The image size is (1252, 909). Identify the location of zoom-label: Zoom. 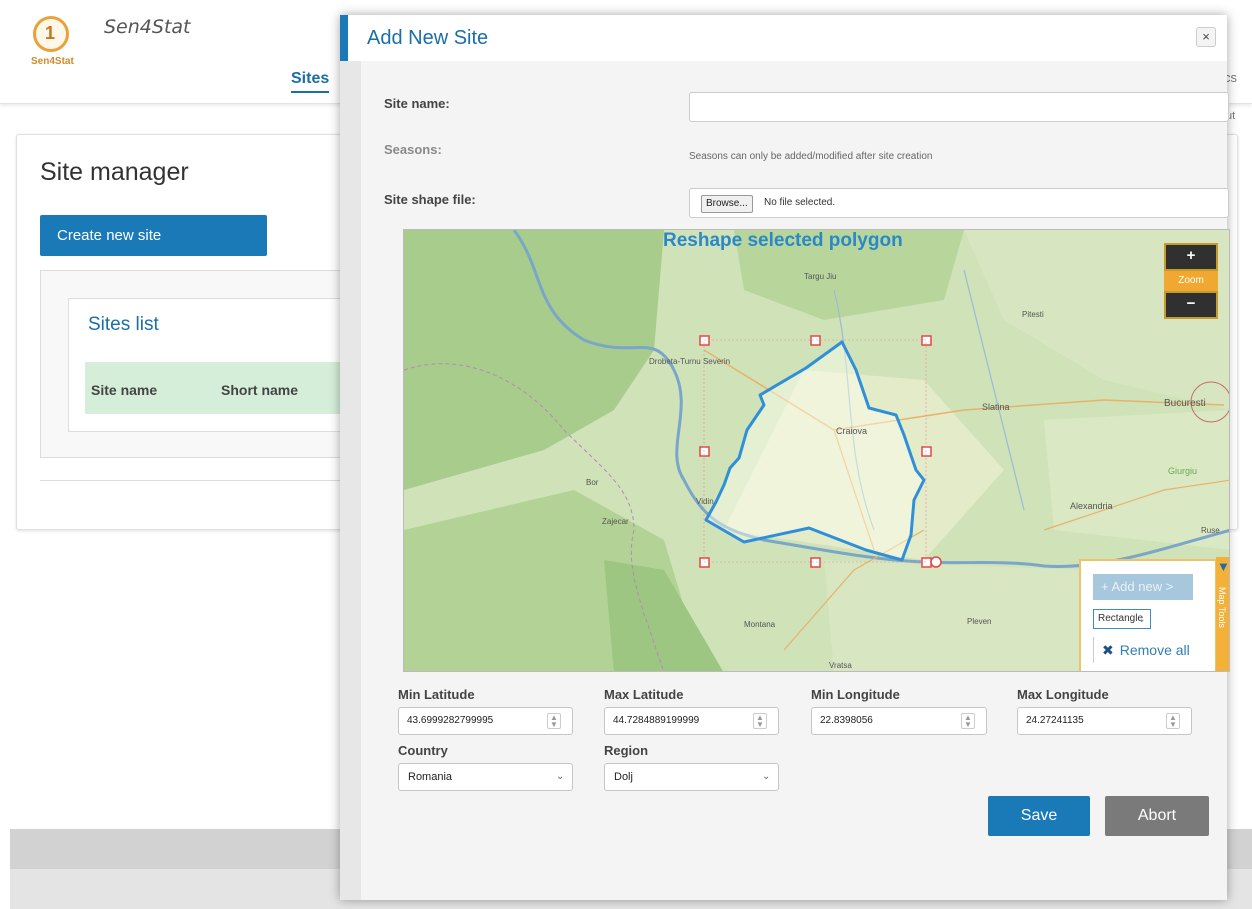
(1191, 281).